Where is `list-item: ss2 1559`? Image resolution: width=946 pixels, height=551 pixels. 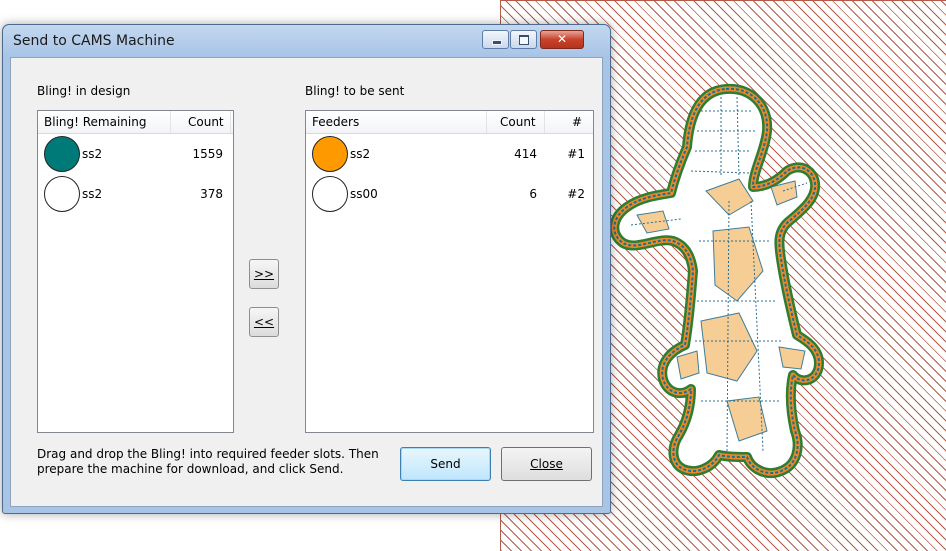 list-item: ss2 1559 is located at coordinates (135, 155).